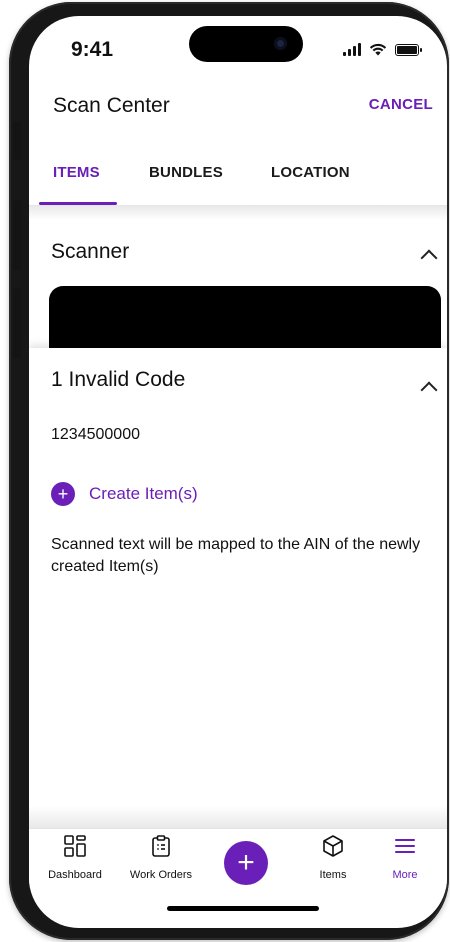  Describe the element at coordinates (161, 875) in the screenshot. I see `nav-work-orders-label: Work Orders` at that location.